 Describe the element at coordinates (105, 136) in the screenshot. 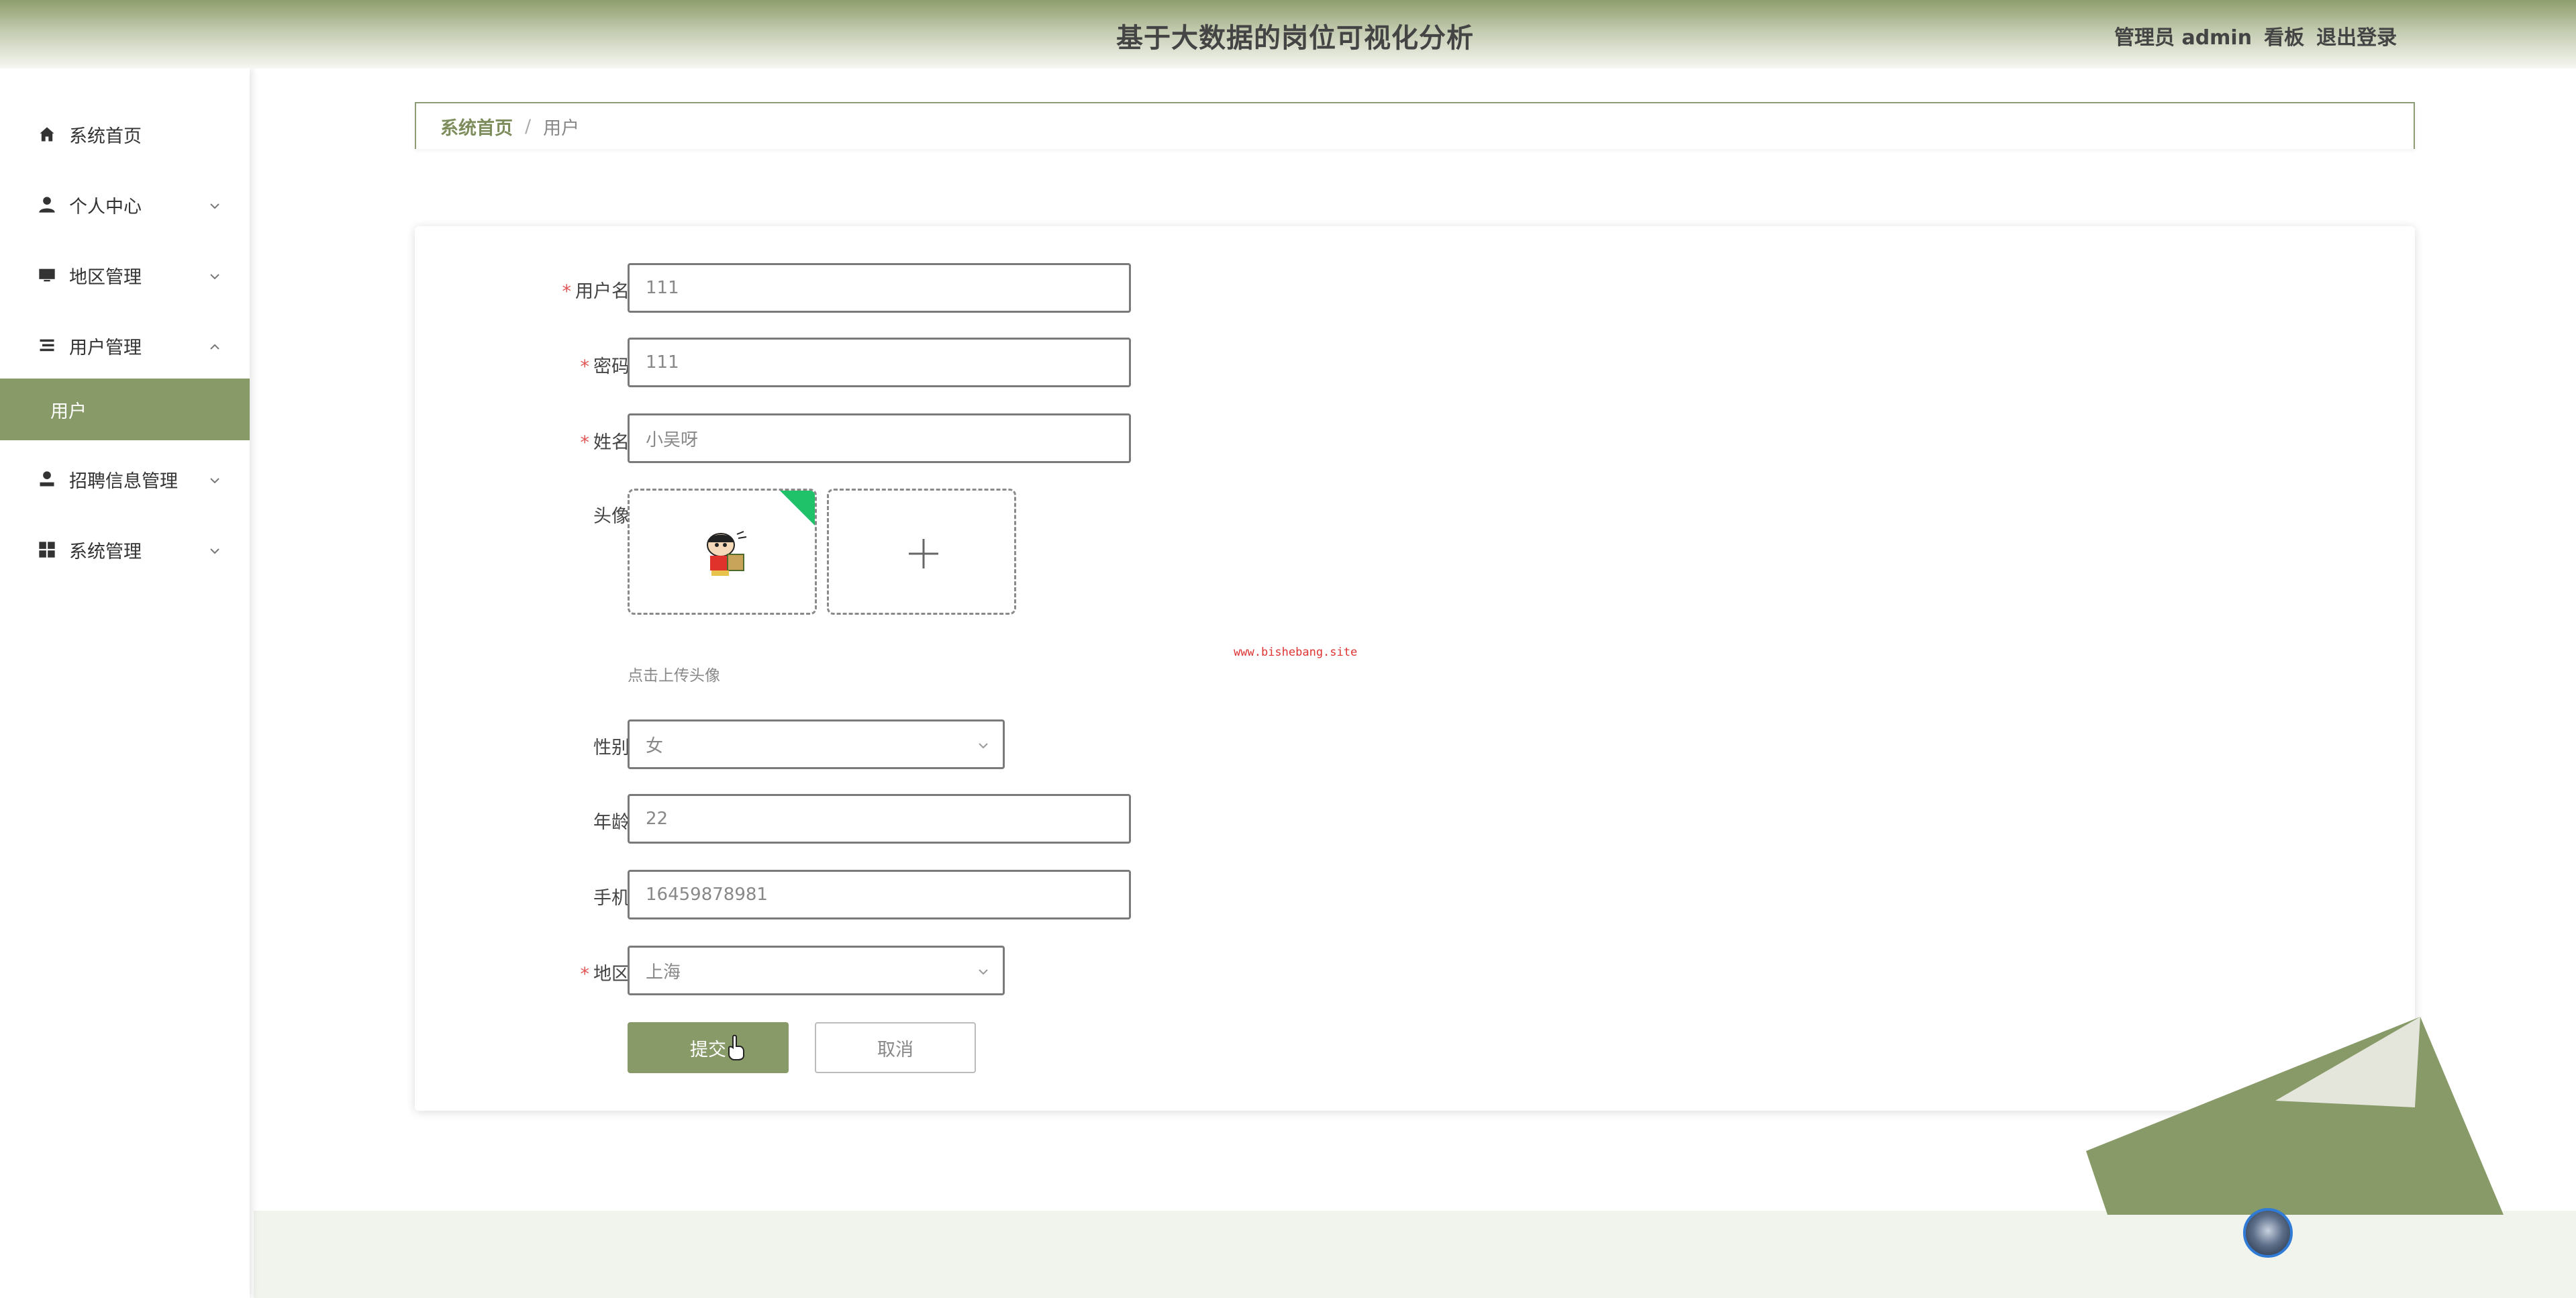

I see `sidebar-item-label: 系统首页` at that location.